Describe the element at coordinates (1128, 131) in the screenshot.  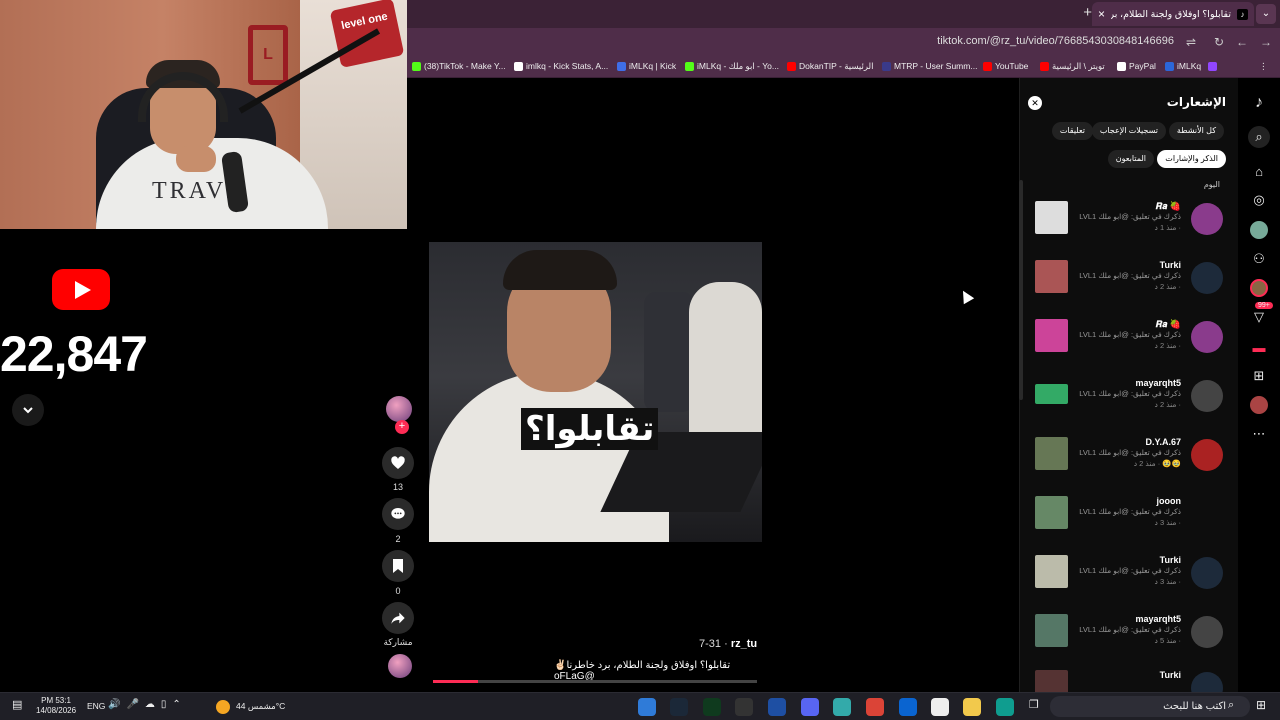
I see `tab-likes: تسجيلات الإعجاب` at that location.